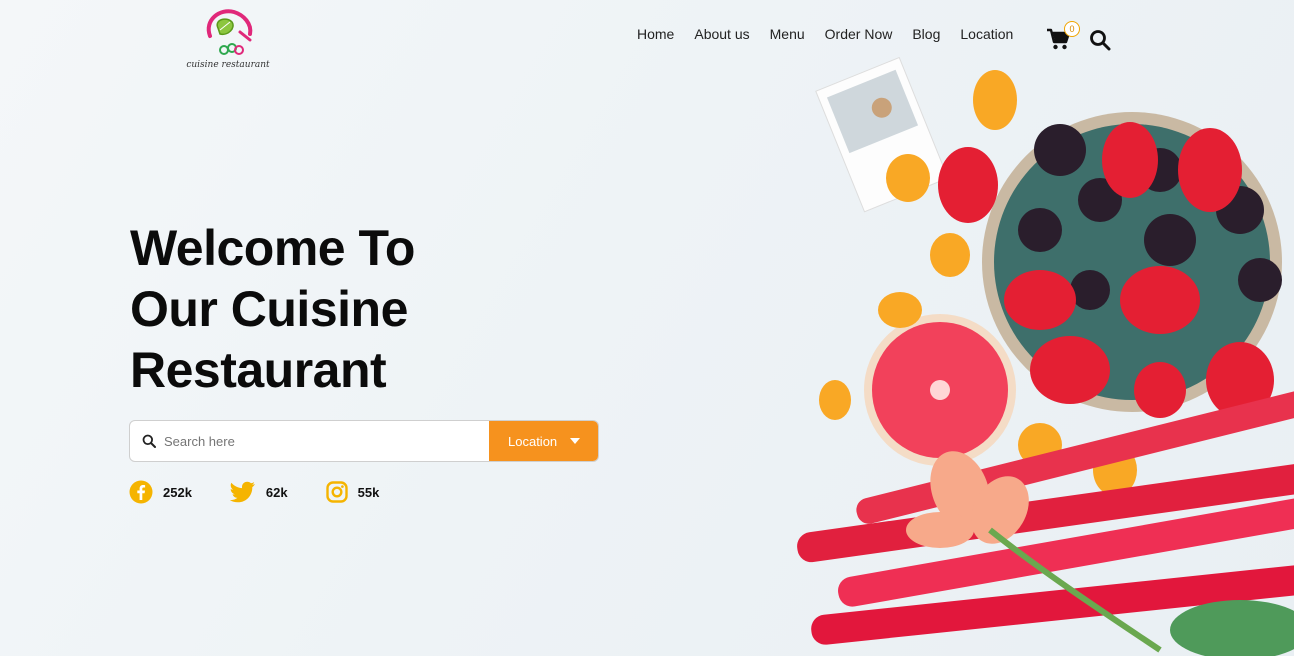 This screenshot has width=1294, height=656. What do you see at coordinates (926, 34) in the screenshot?
I see `nav-blog: Blog` at bounding box center [926, 34].